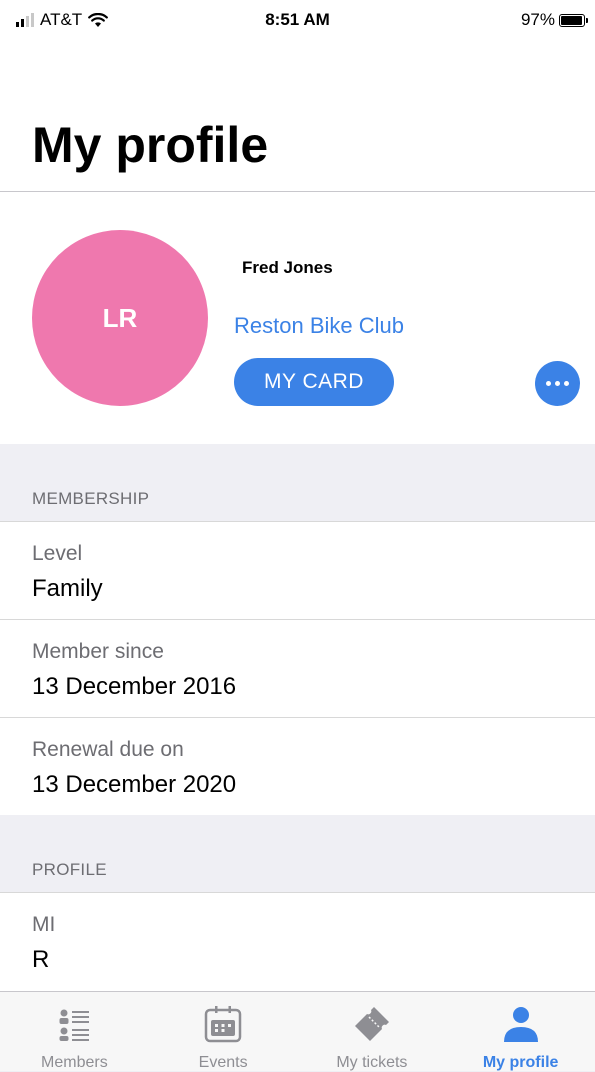 The height and width of the screenshot is (1072, 595). What do you see at coordinates (372, 1062) in the screenshot?
I see `tab-label: My tickets` at bounding box center [372, 1062].